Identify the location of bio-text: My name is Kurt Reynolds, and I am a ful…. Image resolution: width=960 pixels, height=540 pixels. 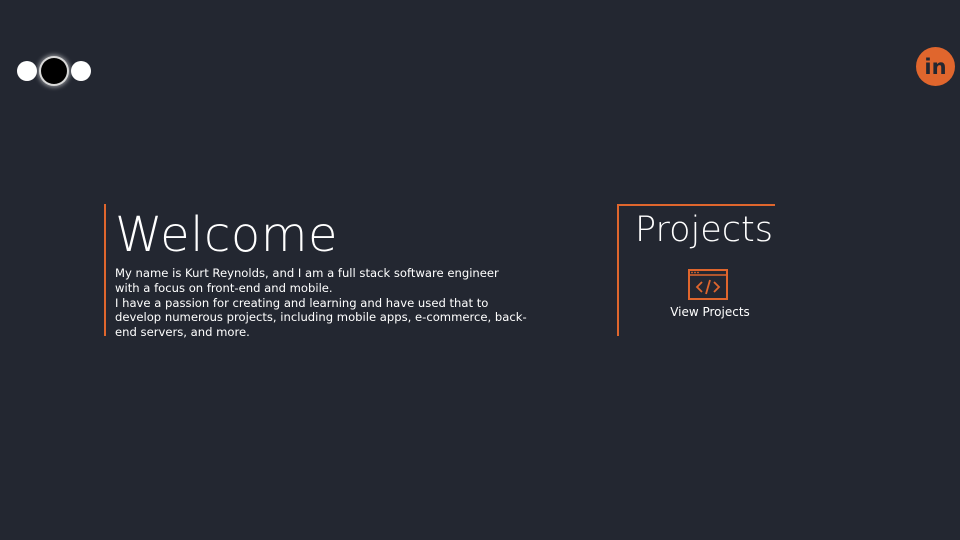
(321, 303).